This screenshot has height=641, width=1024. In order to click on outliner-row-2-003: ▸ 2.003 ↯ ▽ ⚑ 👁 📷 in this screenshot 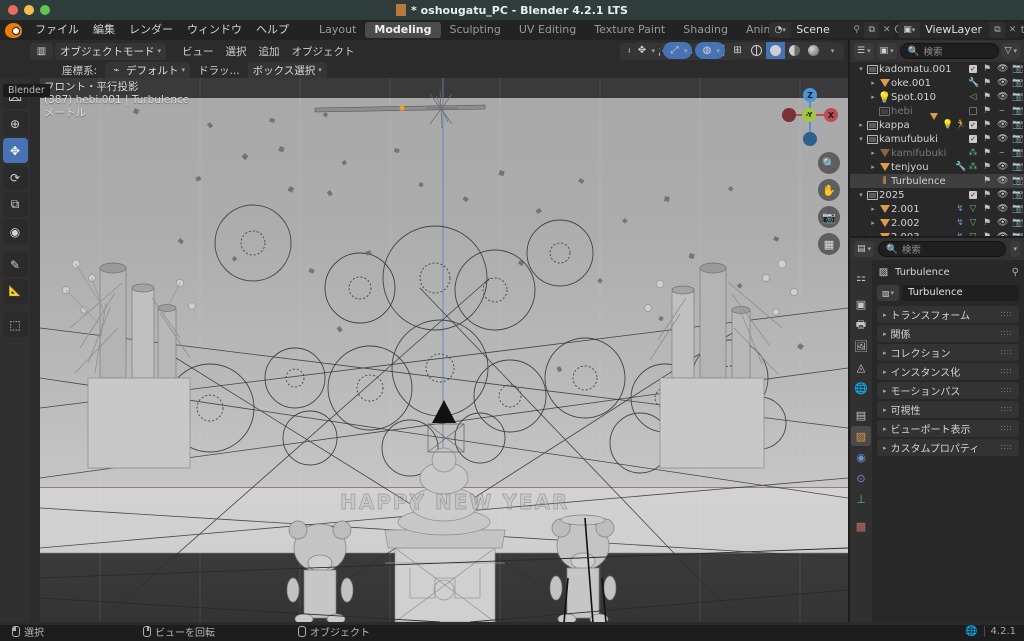, I will do `click(937, 233)`.